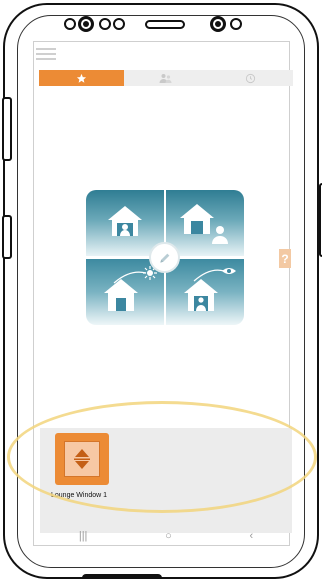  I want to click on pencil-icon, so click(164, 258).